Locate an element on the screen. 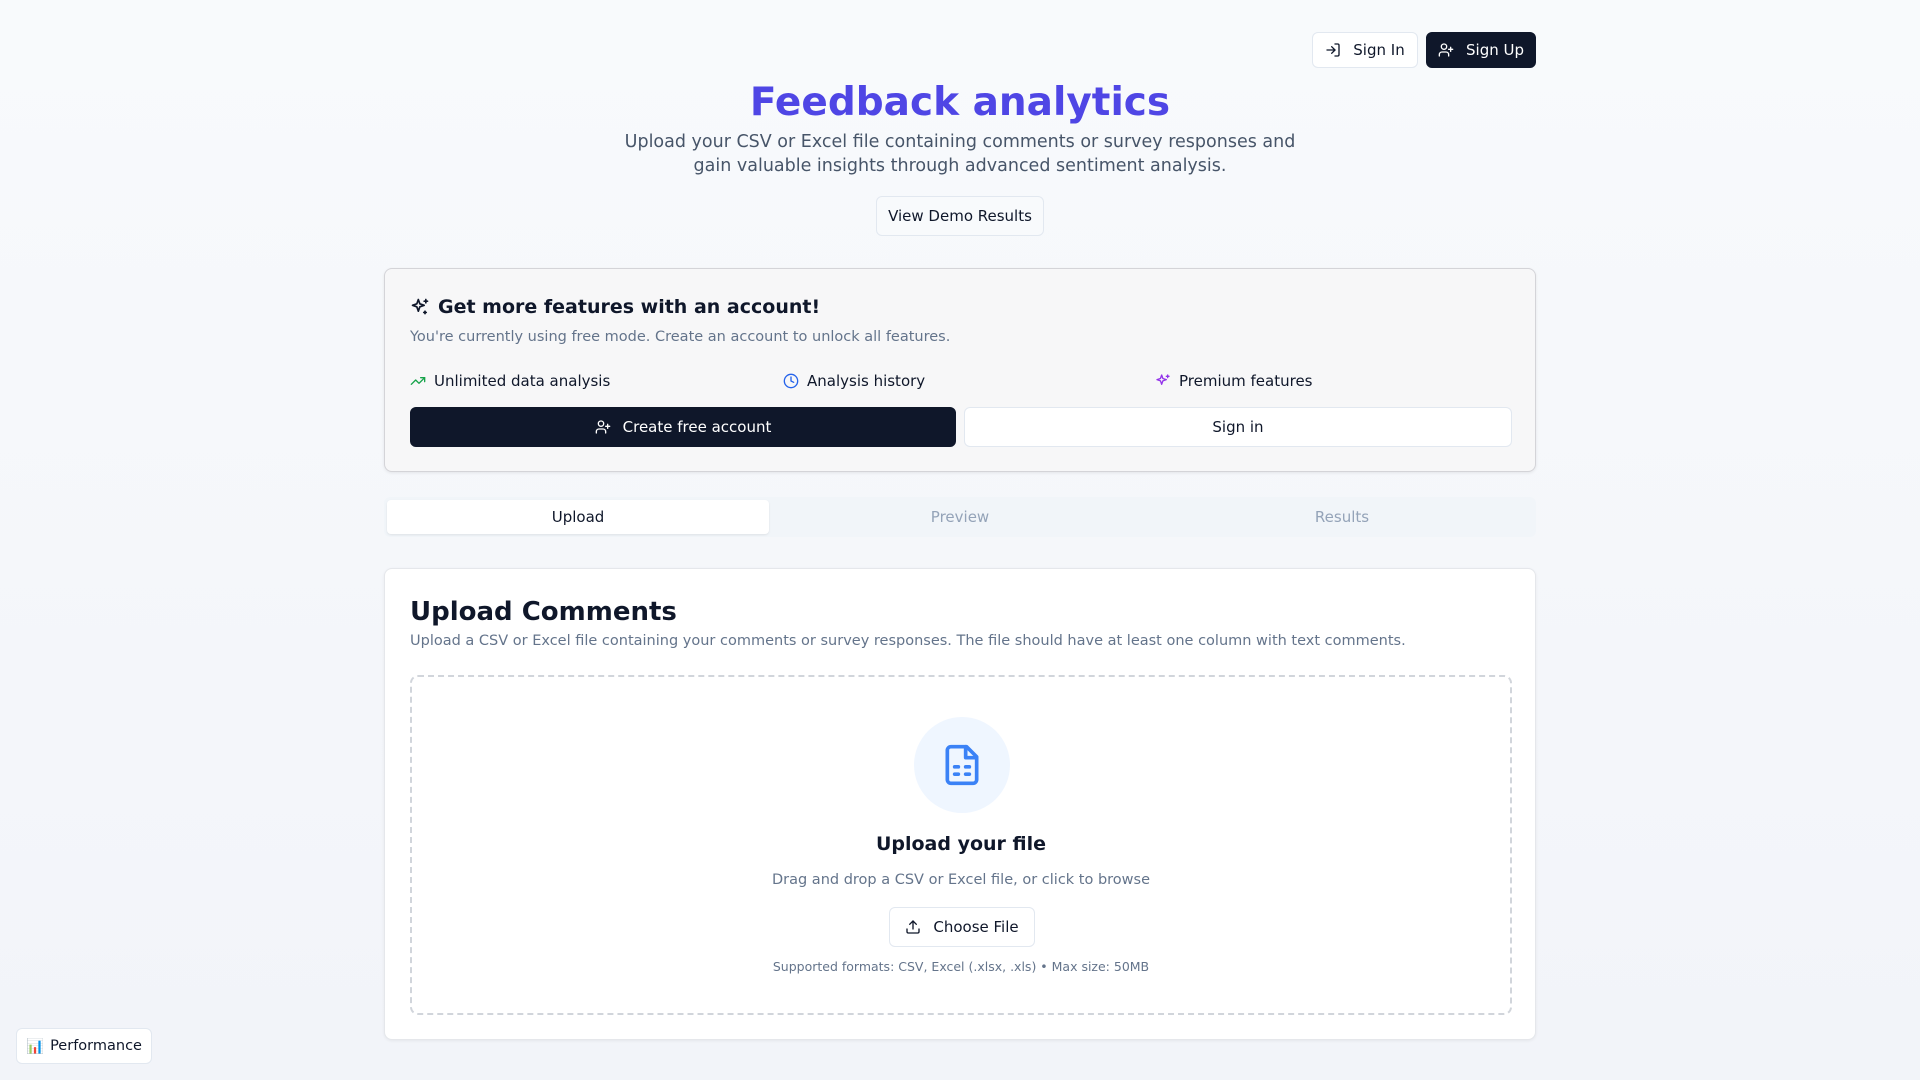  trending-up-icon is located at coordinates (418, 381).